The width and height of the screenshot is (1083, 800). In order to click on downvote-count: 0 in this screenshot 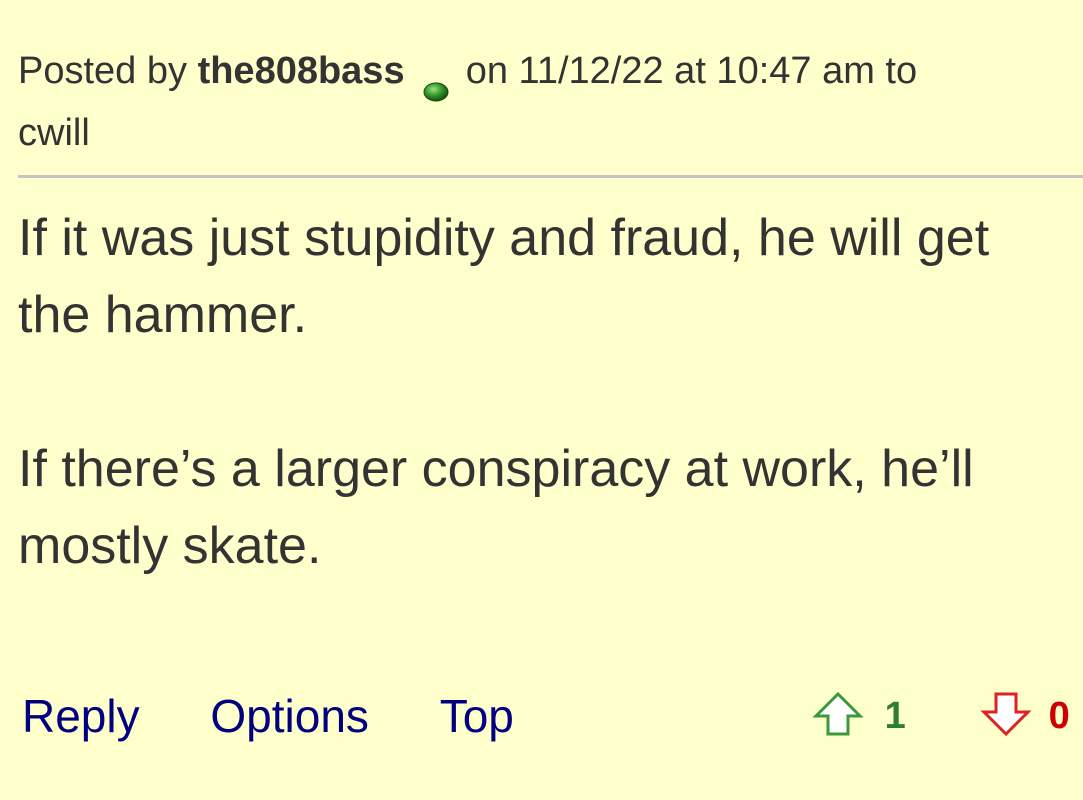, I will do `click(1059, 716)`.